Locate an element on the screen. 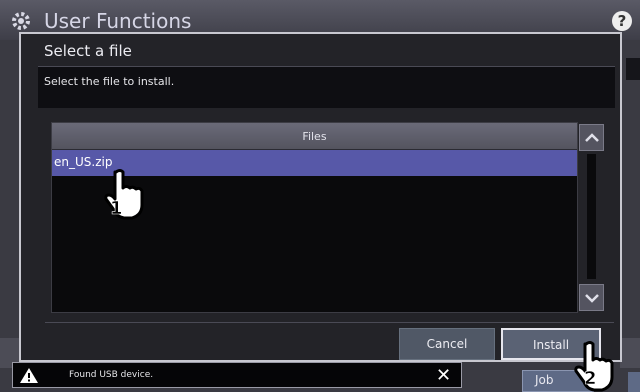 This screenshot has width=640, height=392. background-tab-right is located at coordinates (633, 69).